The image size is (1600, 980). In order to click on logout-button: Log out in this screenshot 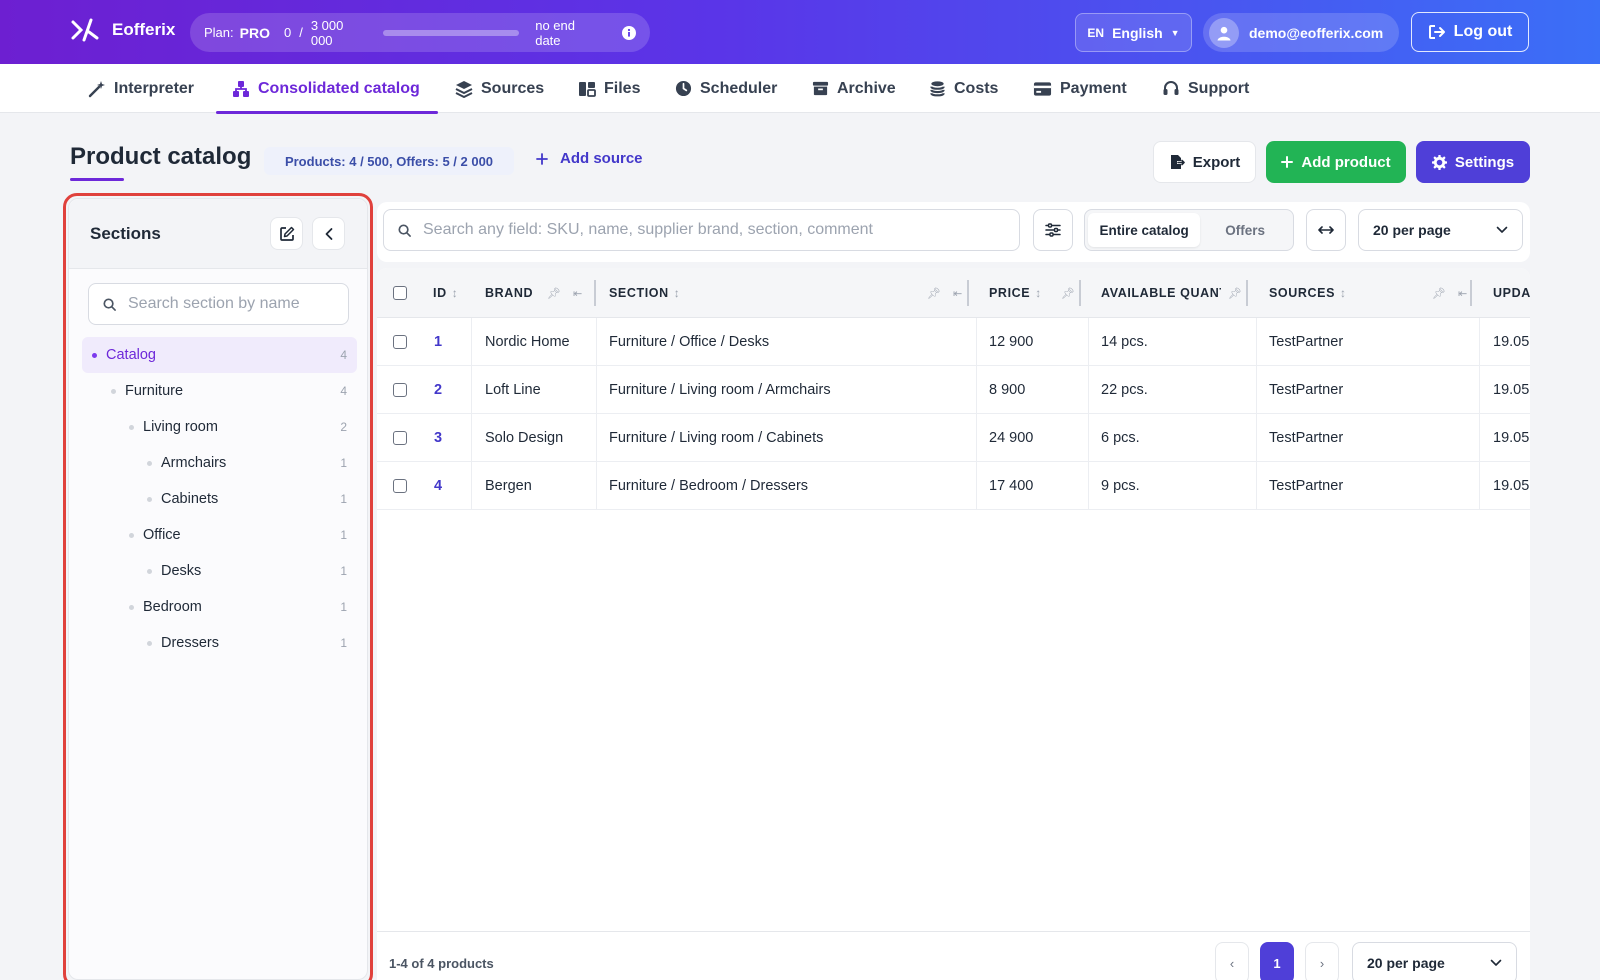, I will do `click(1470, 32)`.